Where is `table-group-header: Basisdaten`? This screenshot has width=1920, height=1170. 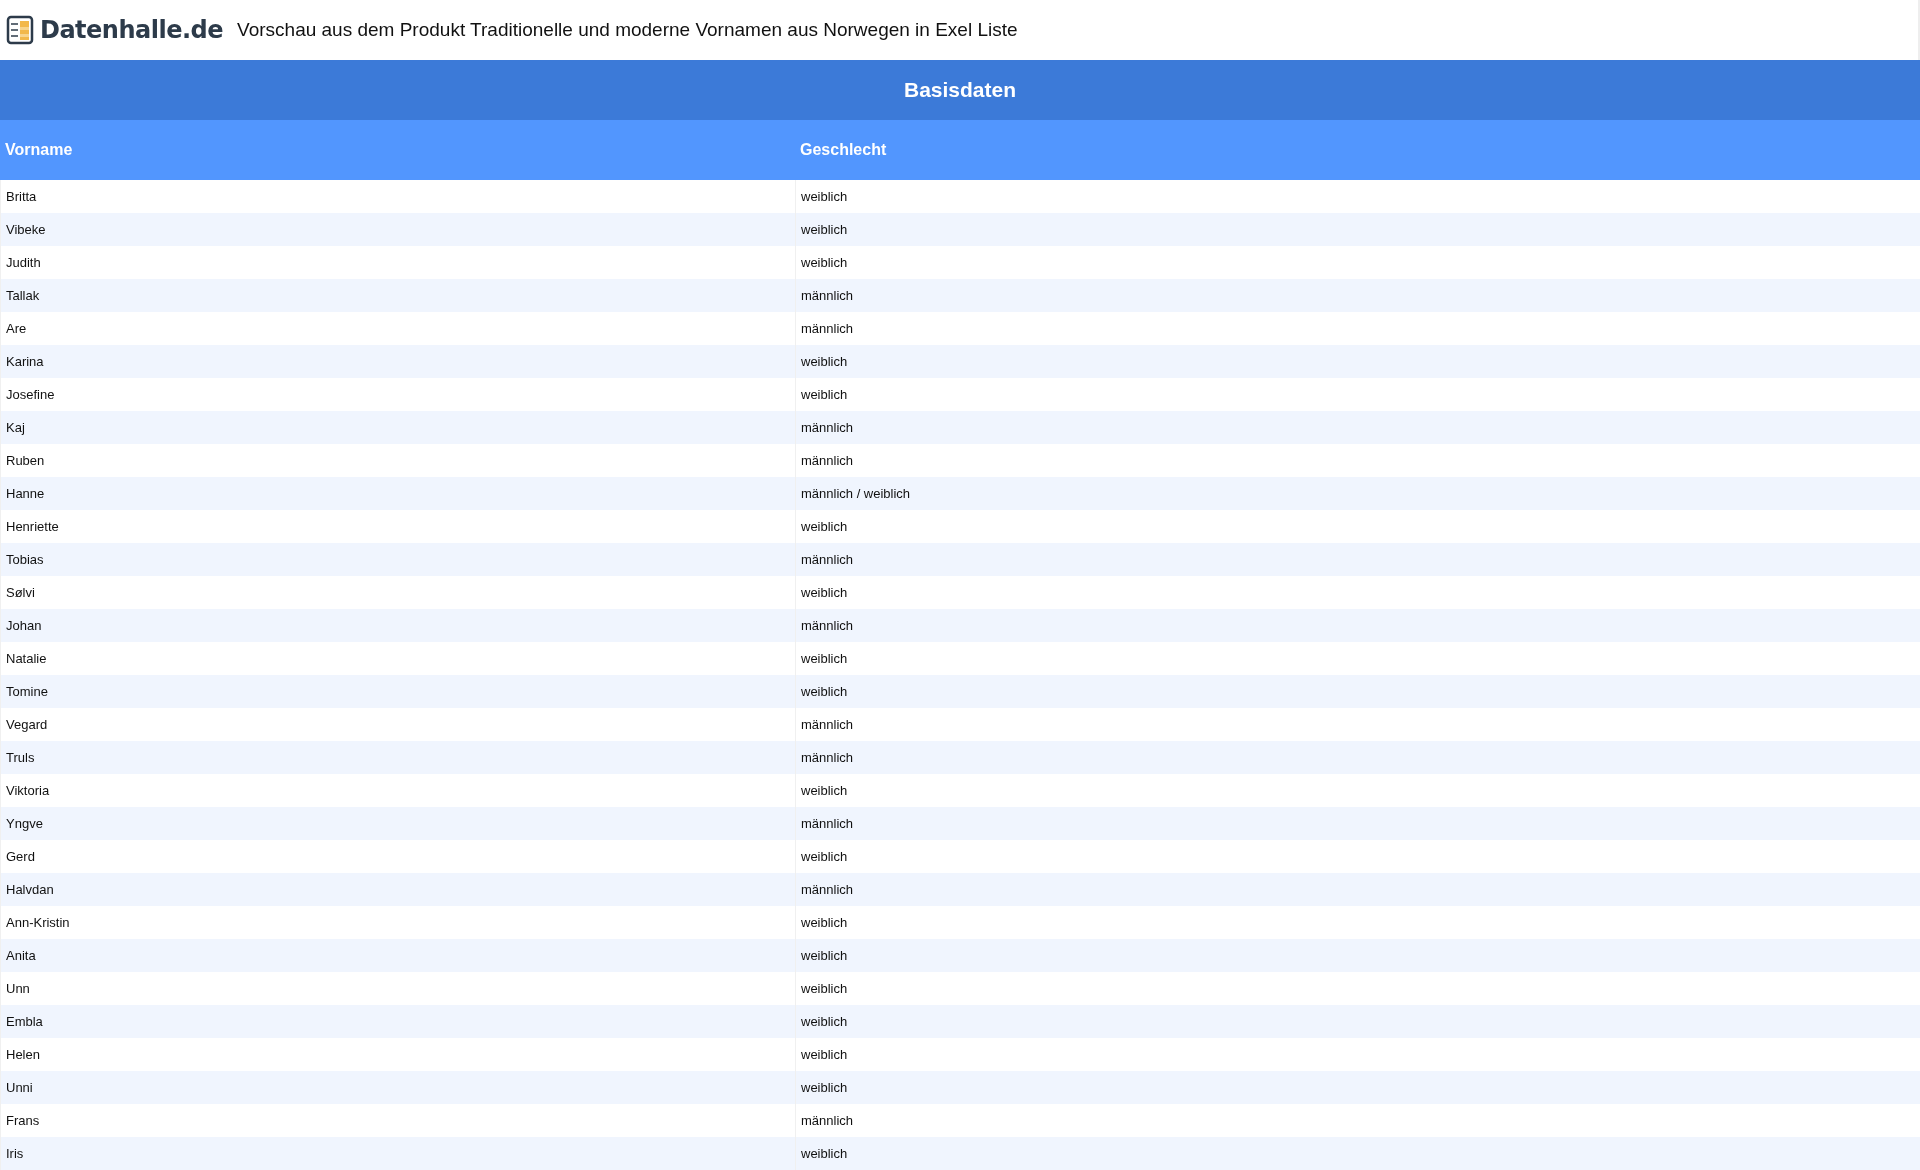 table-group-header: Basisdaten is located at coordinates (960, 90).